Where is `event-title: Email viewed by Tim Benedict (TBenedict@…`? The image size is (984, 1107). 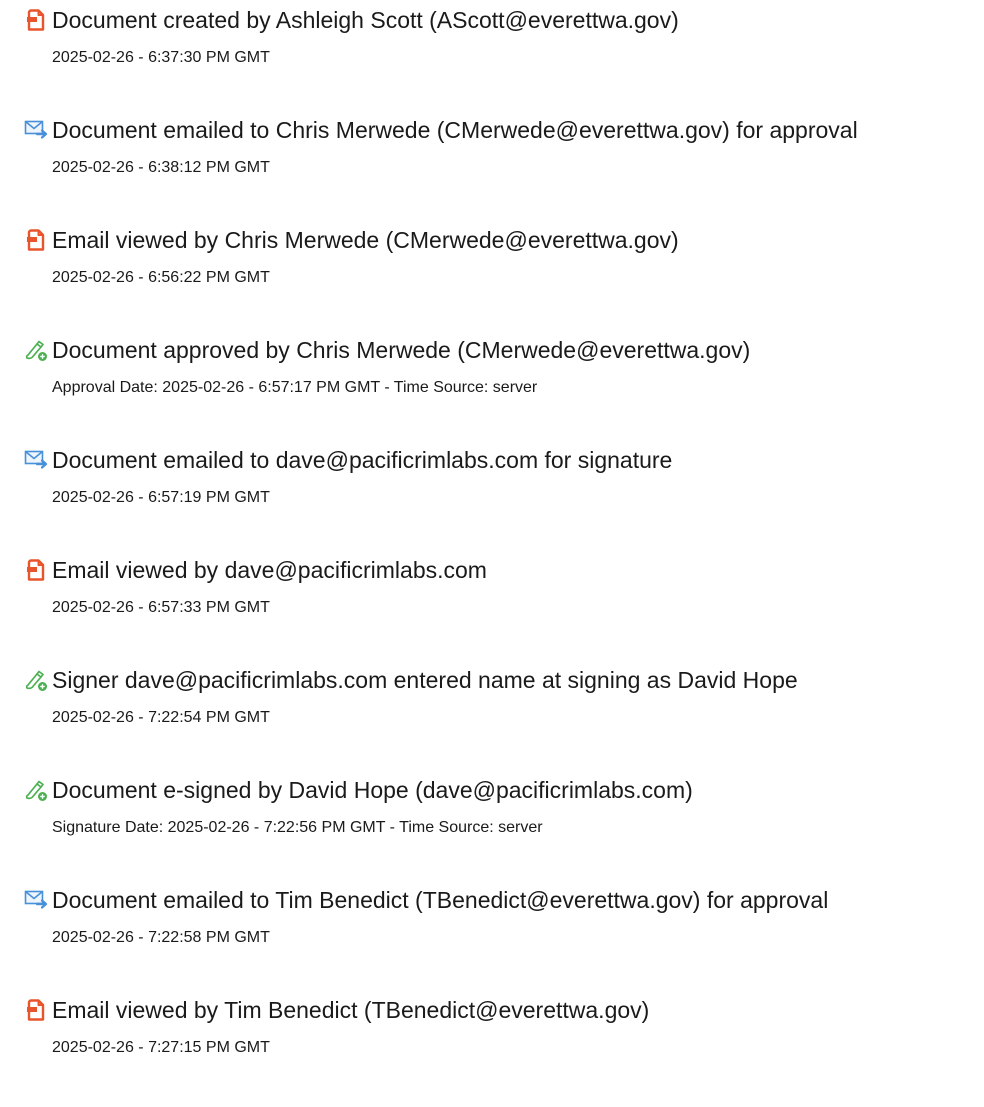
event-title: Email viewed by Tim Benedict (TBenedict@… is located at coordinates (351, 1010).